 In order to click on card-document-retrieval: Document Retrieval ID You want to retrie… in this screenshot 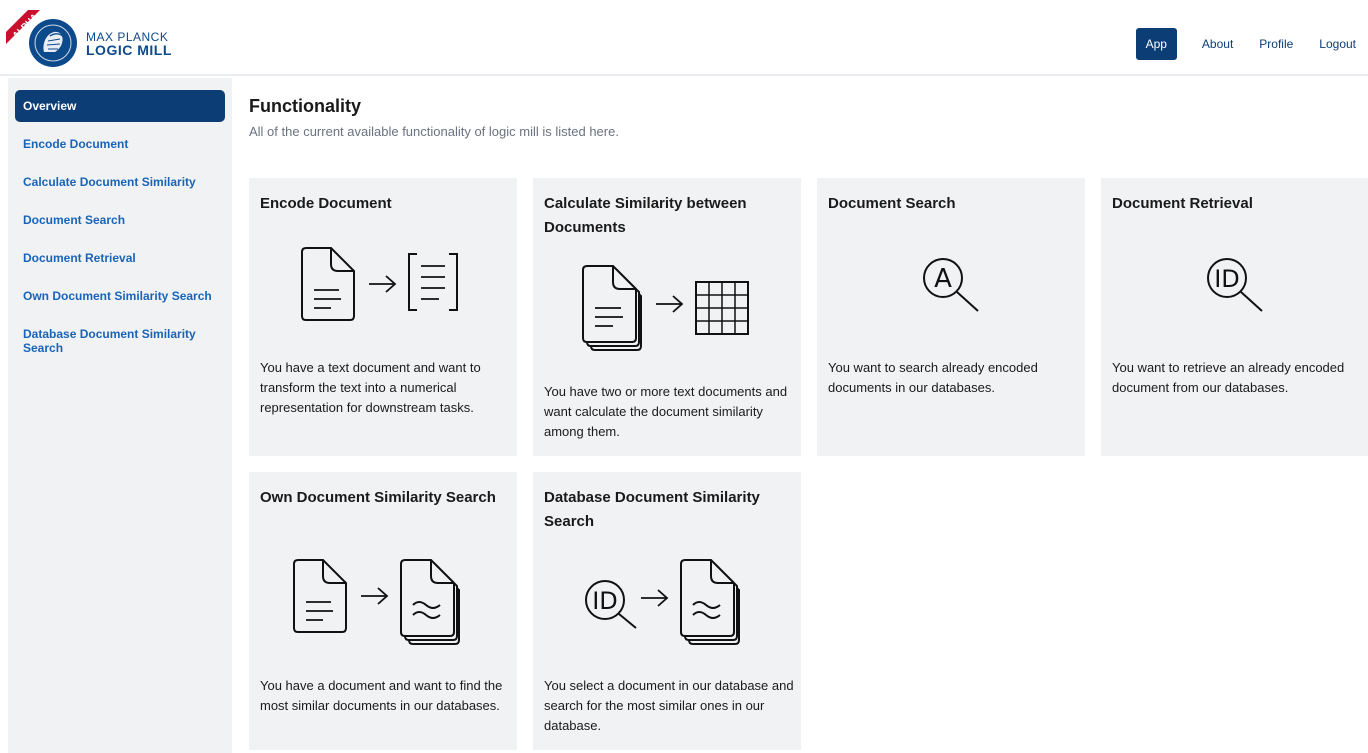, I will do `click(1234, 317)`.